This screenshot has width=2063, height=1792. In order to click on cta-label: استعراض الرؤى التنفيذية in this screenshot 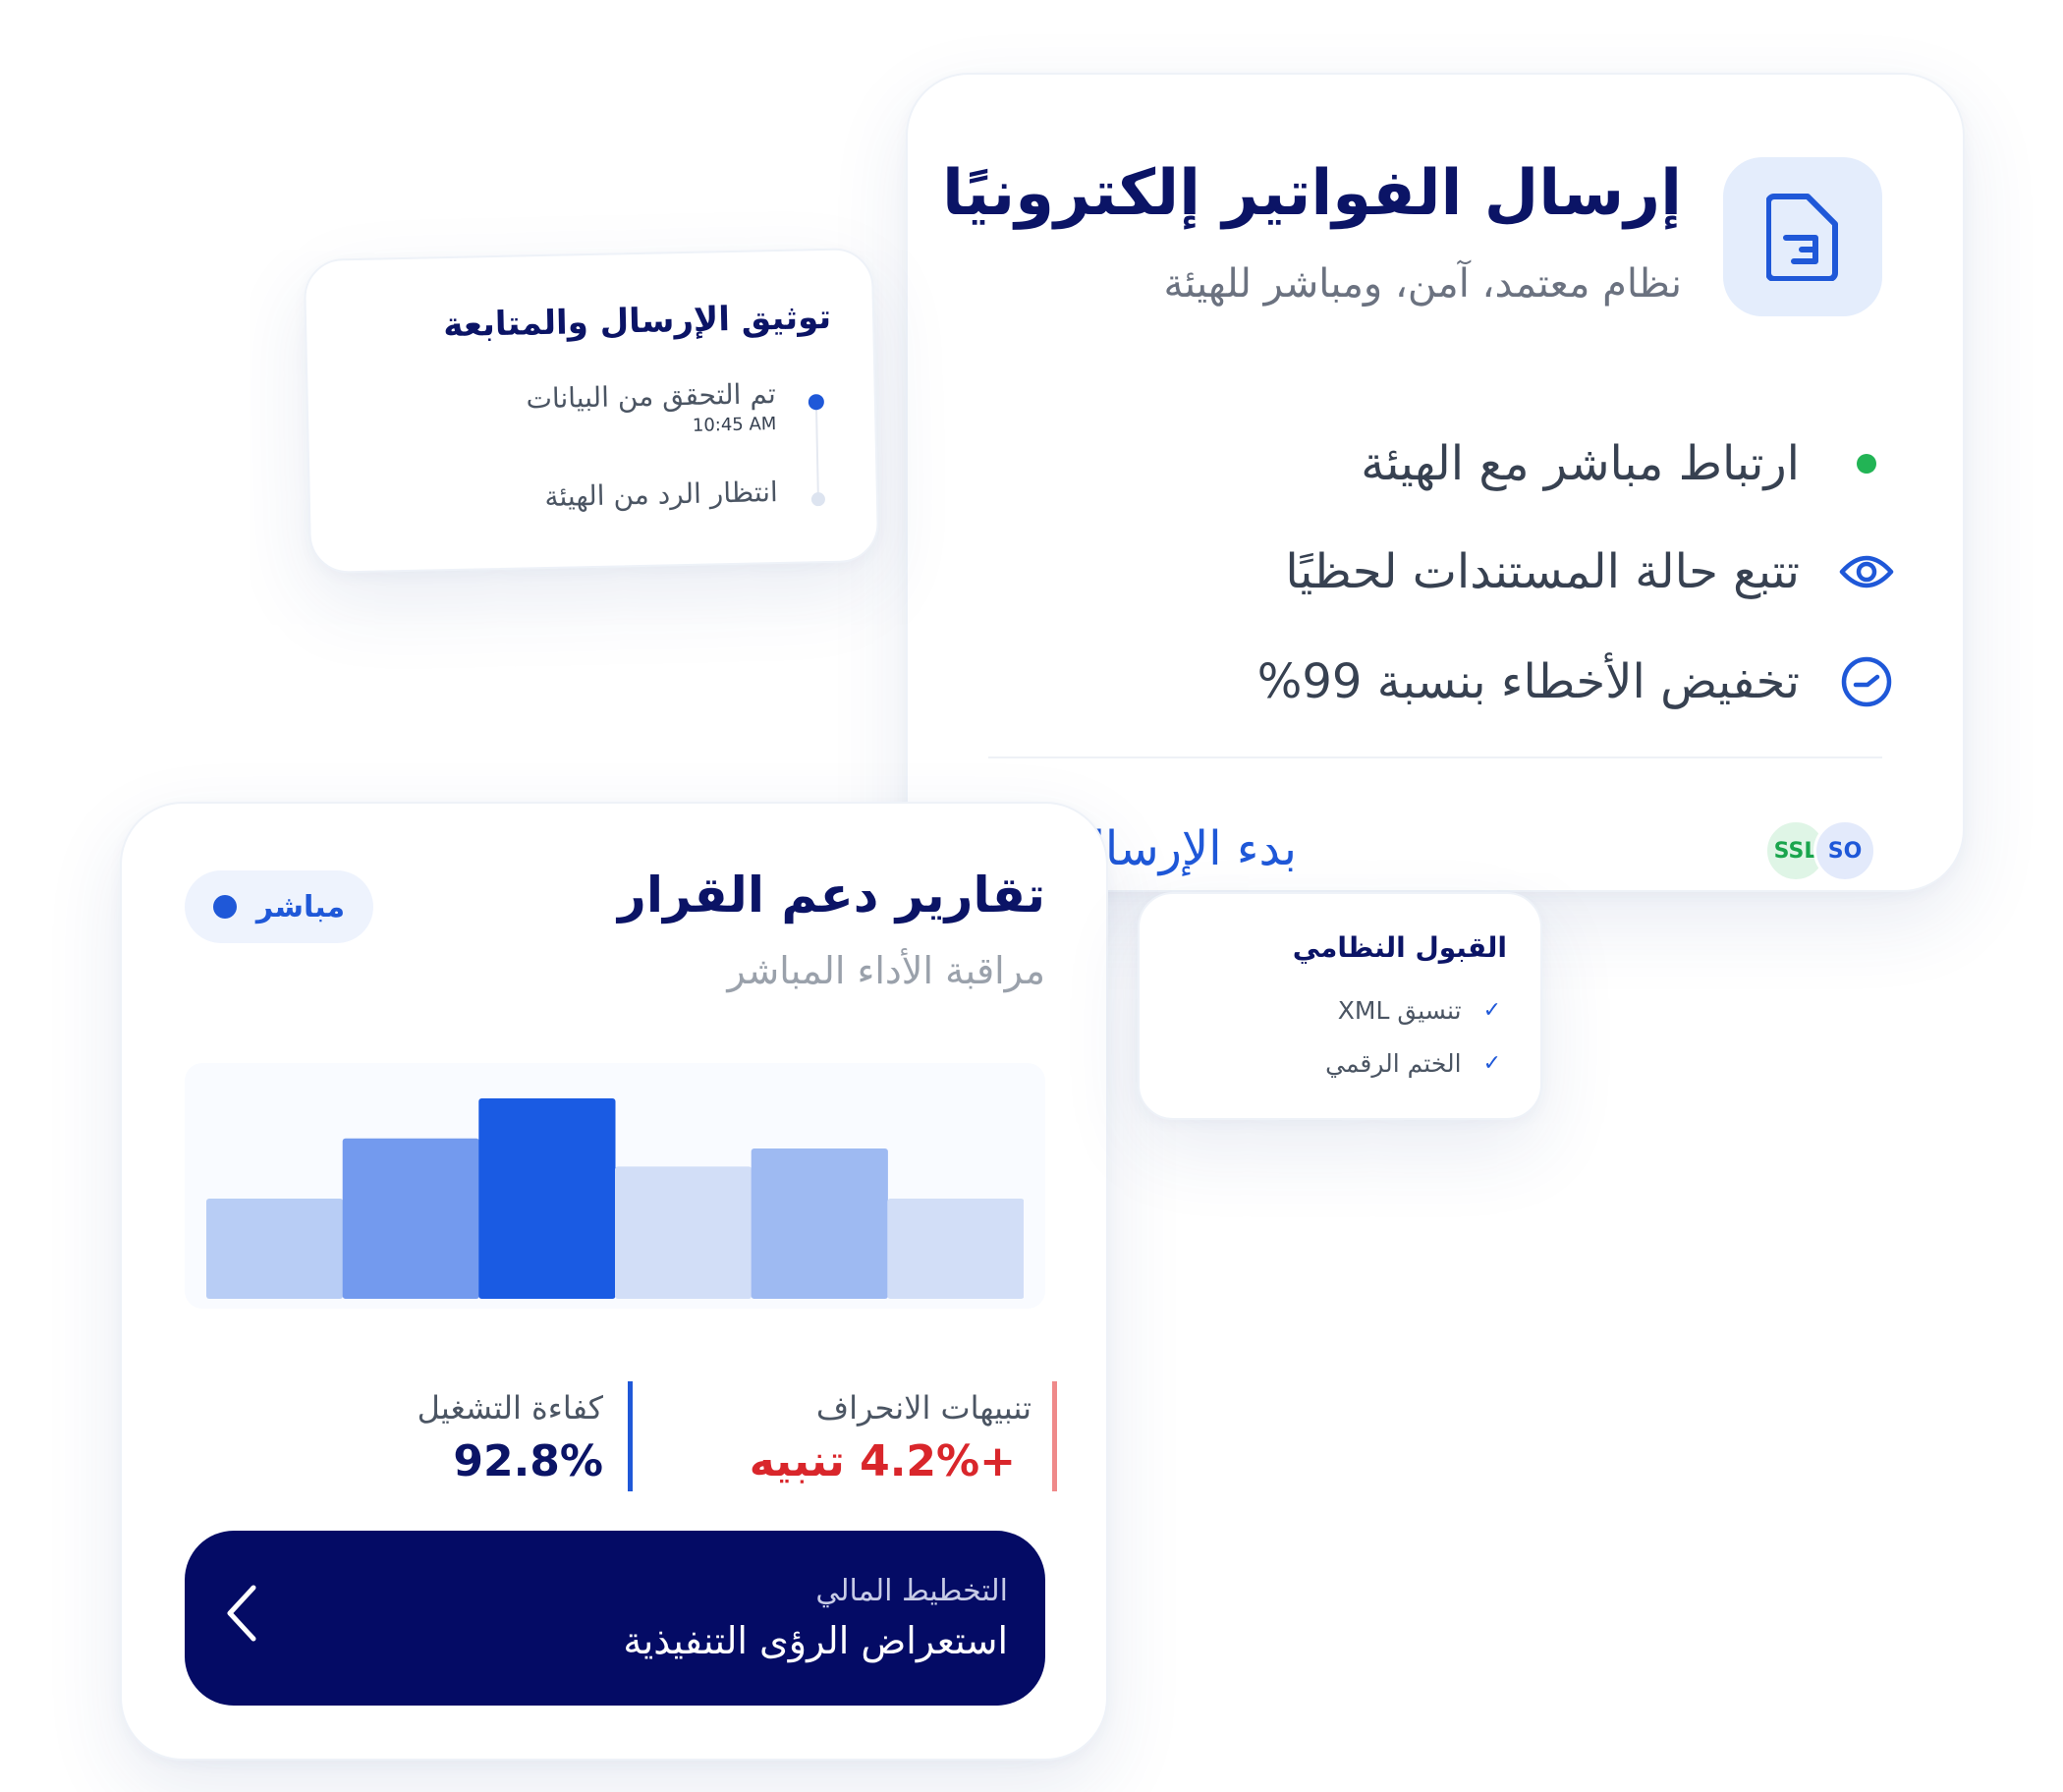, I will do `click(815, 1640)`.